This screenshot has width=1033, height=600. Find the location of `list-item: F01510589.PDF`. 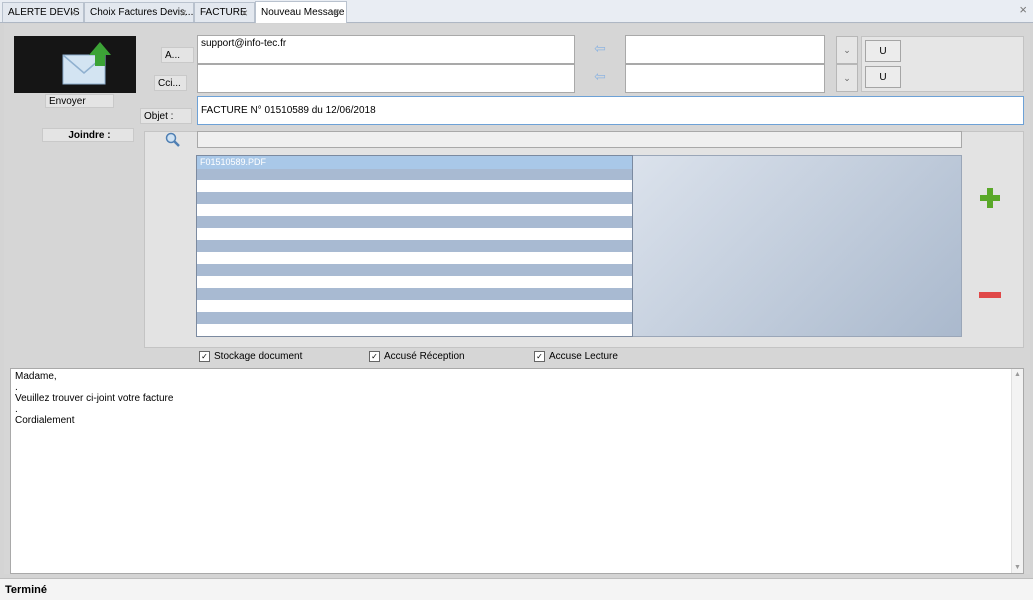

list-item: F01510589.PDF is located at coordinates (414, 162).